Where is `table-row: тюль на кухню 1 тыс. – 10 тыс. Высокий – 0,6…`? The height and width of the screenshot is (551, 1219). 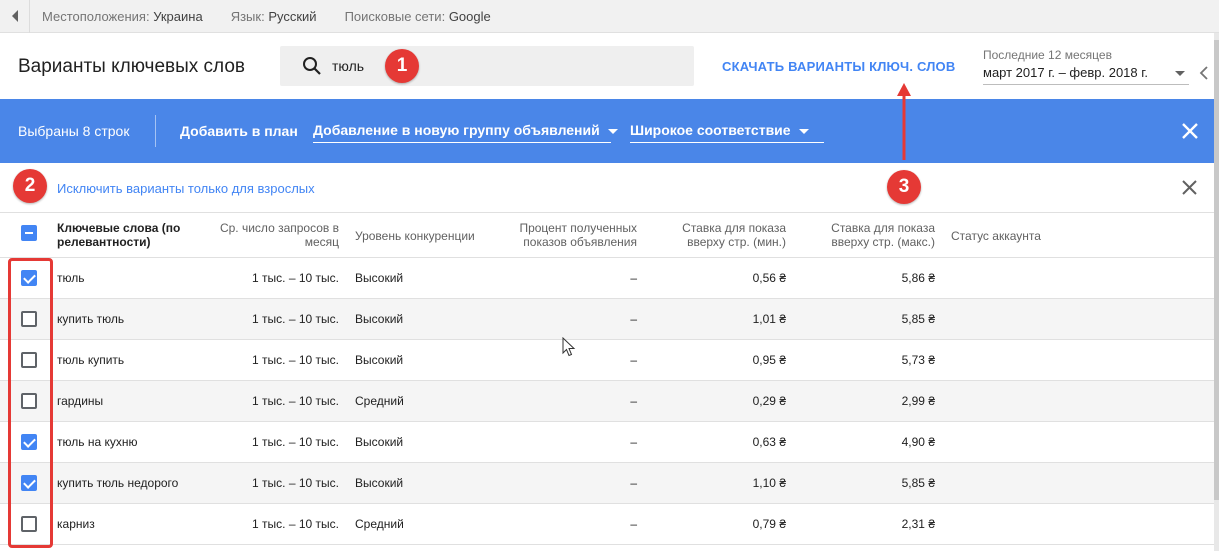
table-row: тюль на кухню 1 тыс. – 10 тыс. Высокий – 0,6… is located at coordinates (607, 442).